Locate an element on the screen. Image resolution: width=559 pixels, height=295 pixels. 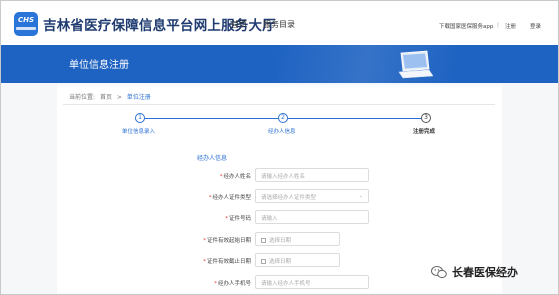
step-3-circle: 3 is located at coordinates (426, 118).